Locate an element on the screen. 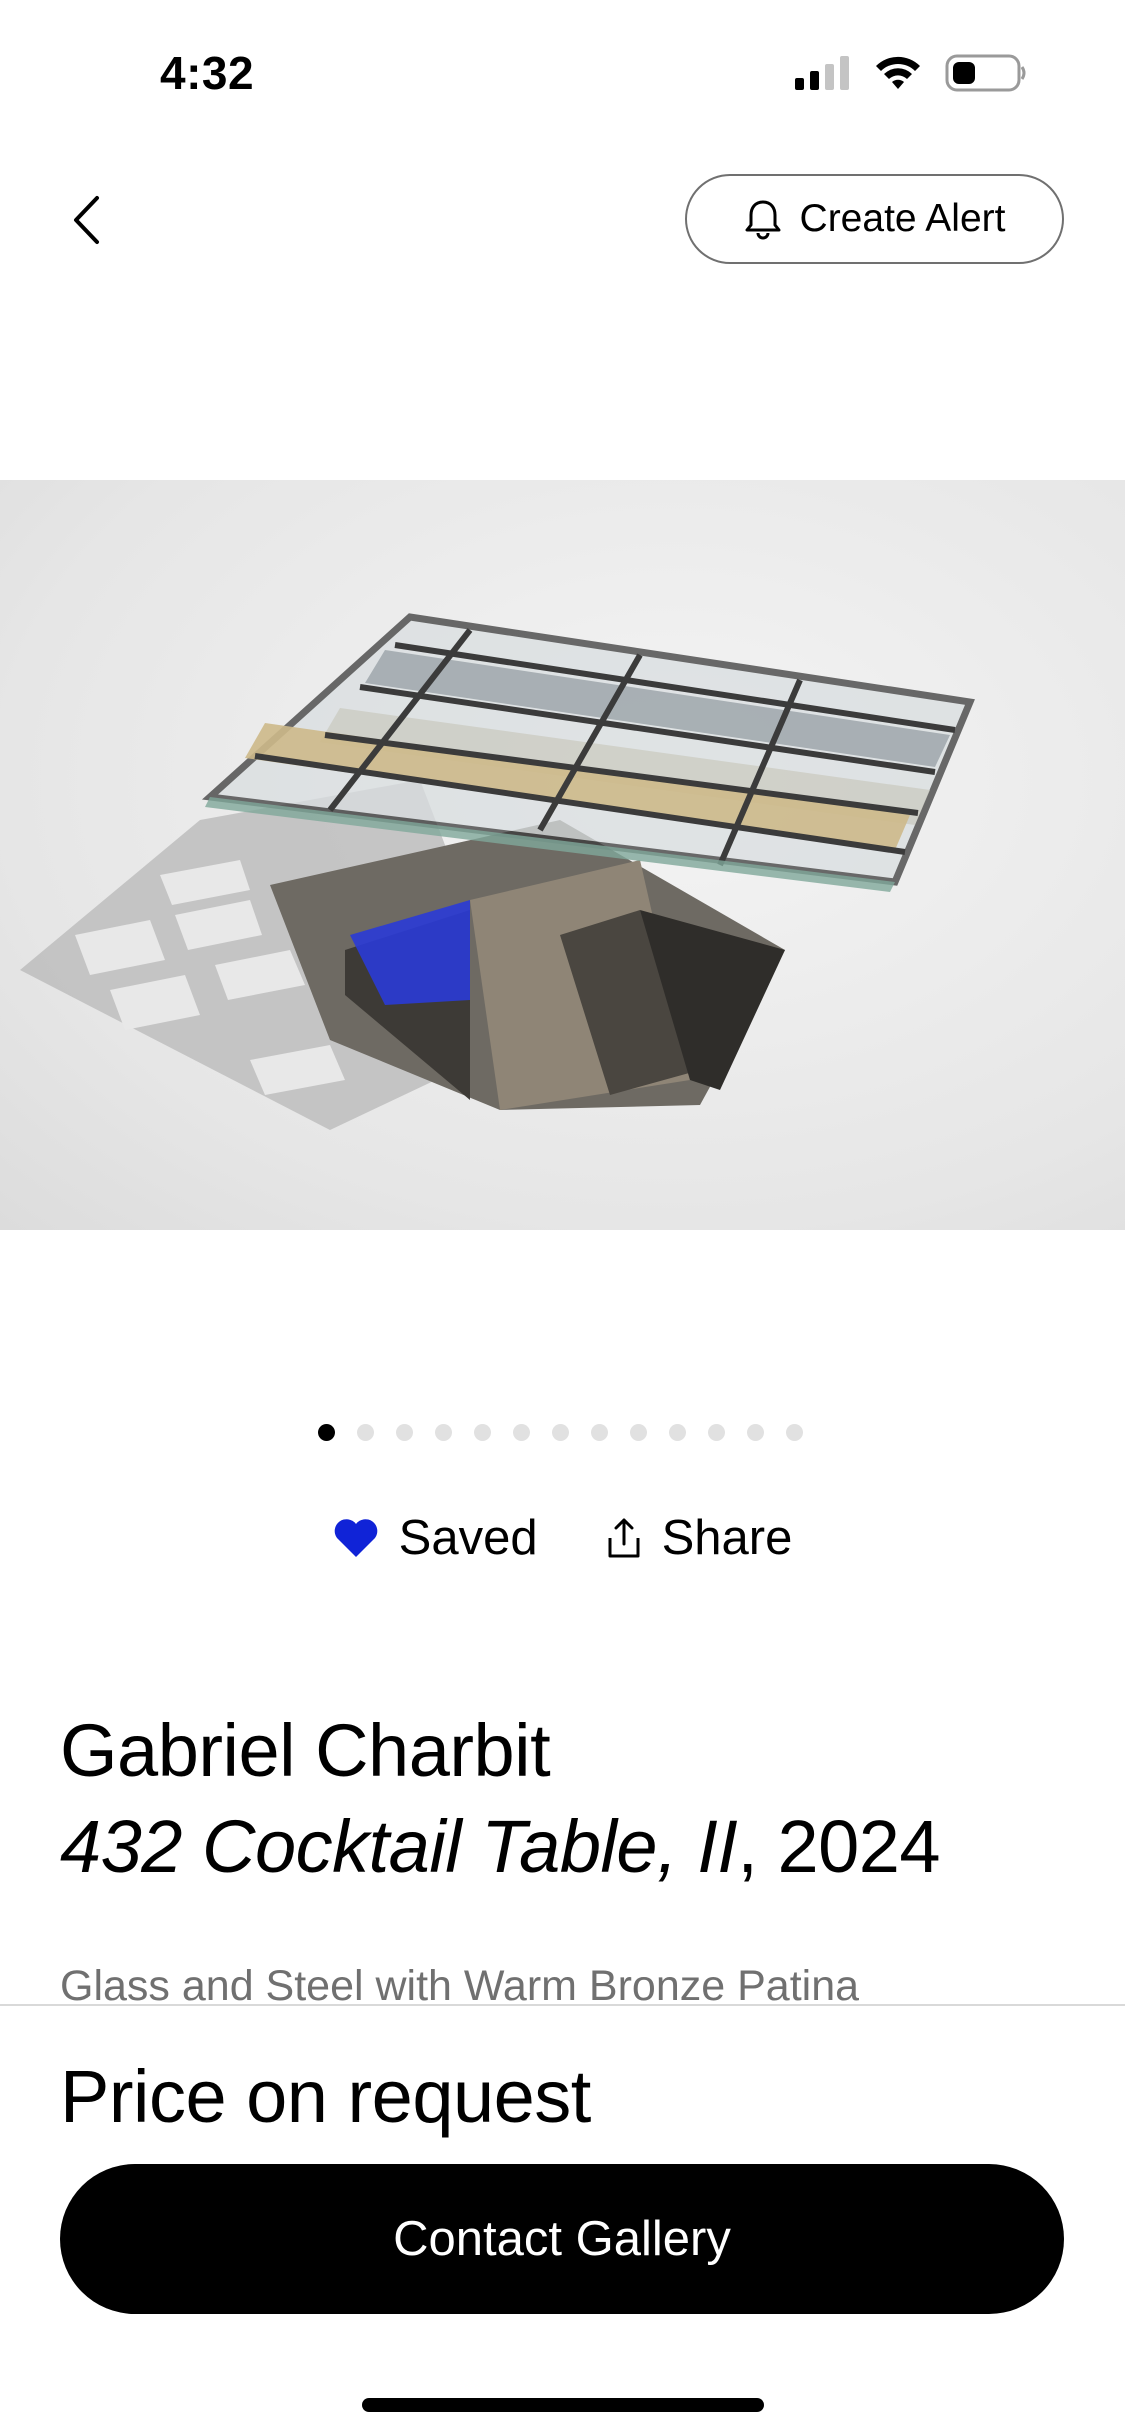  status-icons is located at coordinates (910, 73).